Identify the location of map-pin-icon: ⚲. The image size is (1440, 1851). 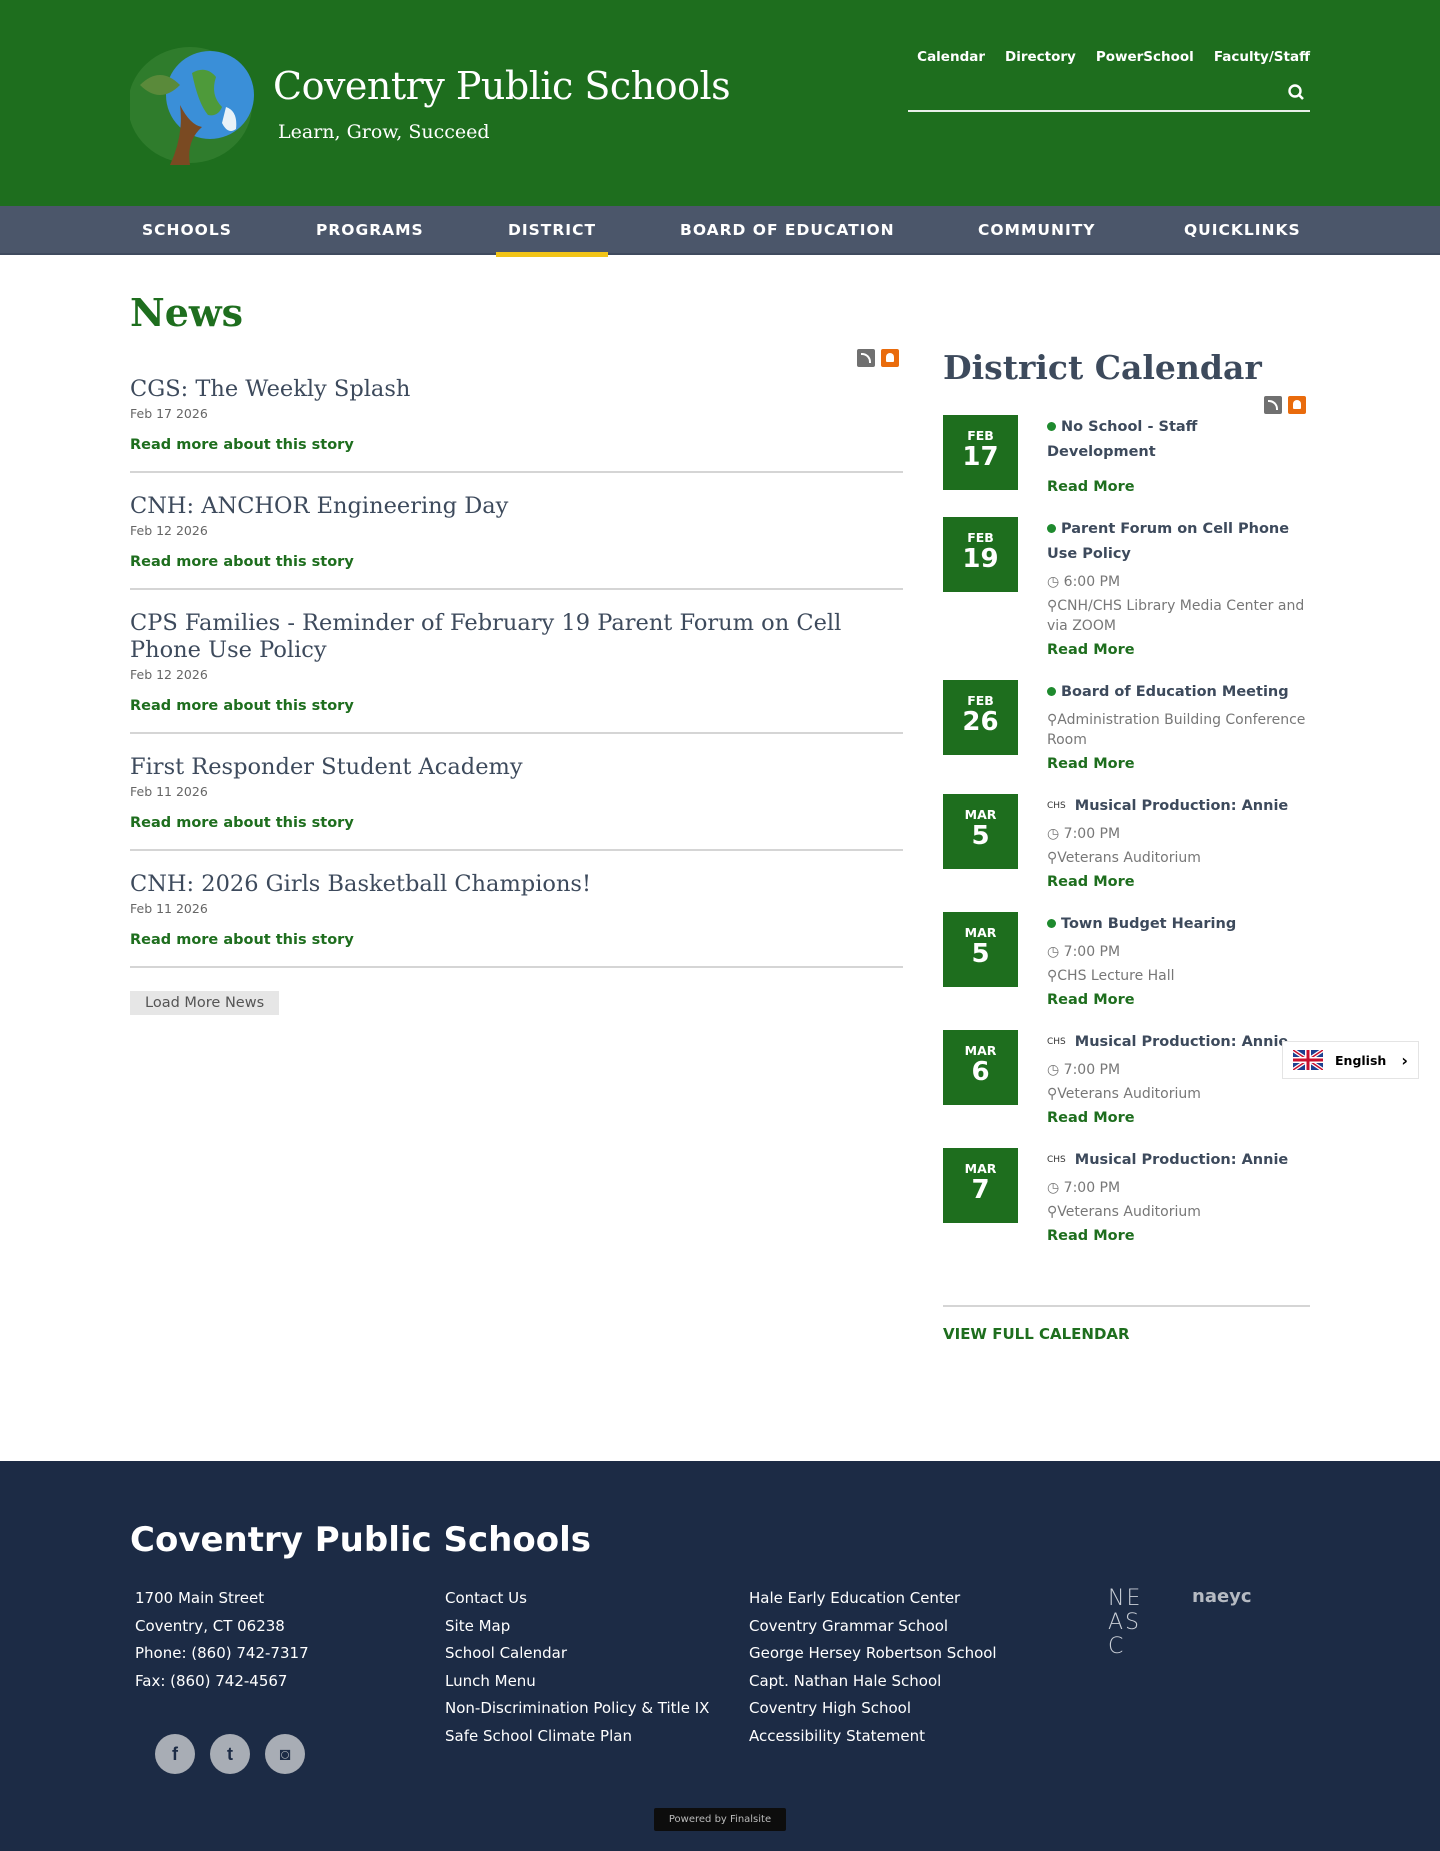
(1052, 858).